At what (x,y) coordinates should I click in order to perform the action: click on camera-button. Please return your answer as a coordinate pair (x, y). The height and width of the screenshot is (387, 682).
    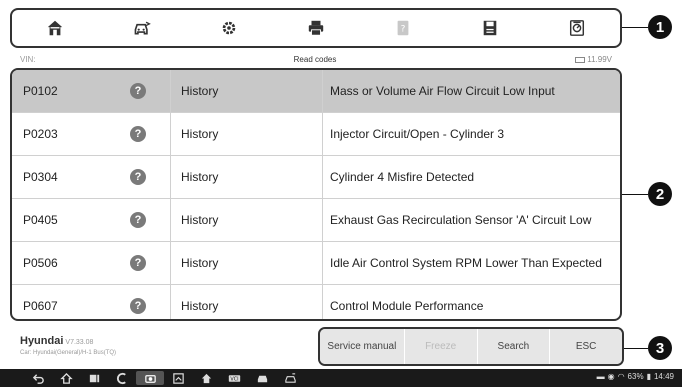
    Looking at the image, I should click on (150, 378).